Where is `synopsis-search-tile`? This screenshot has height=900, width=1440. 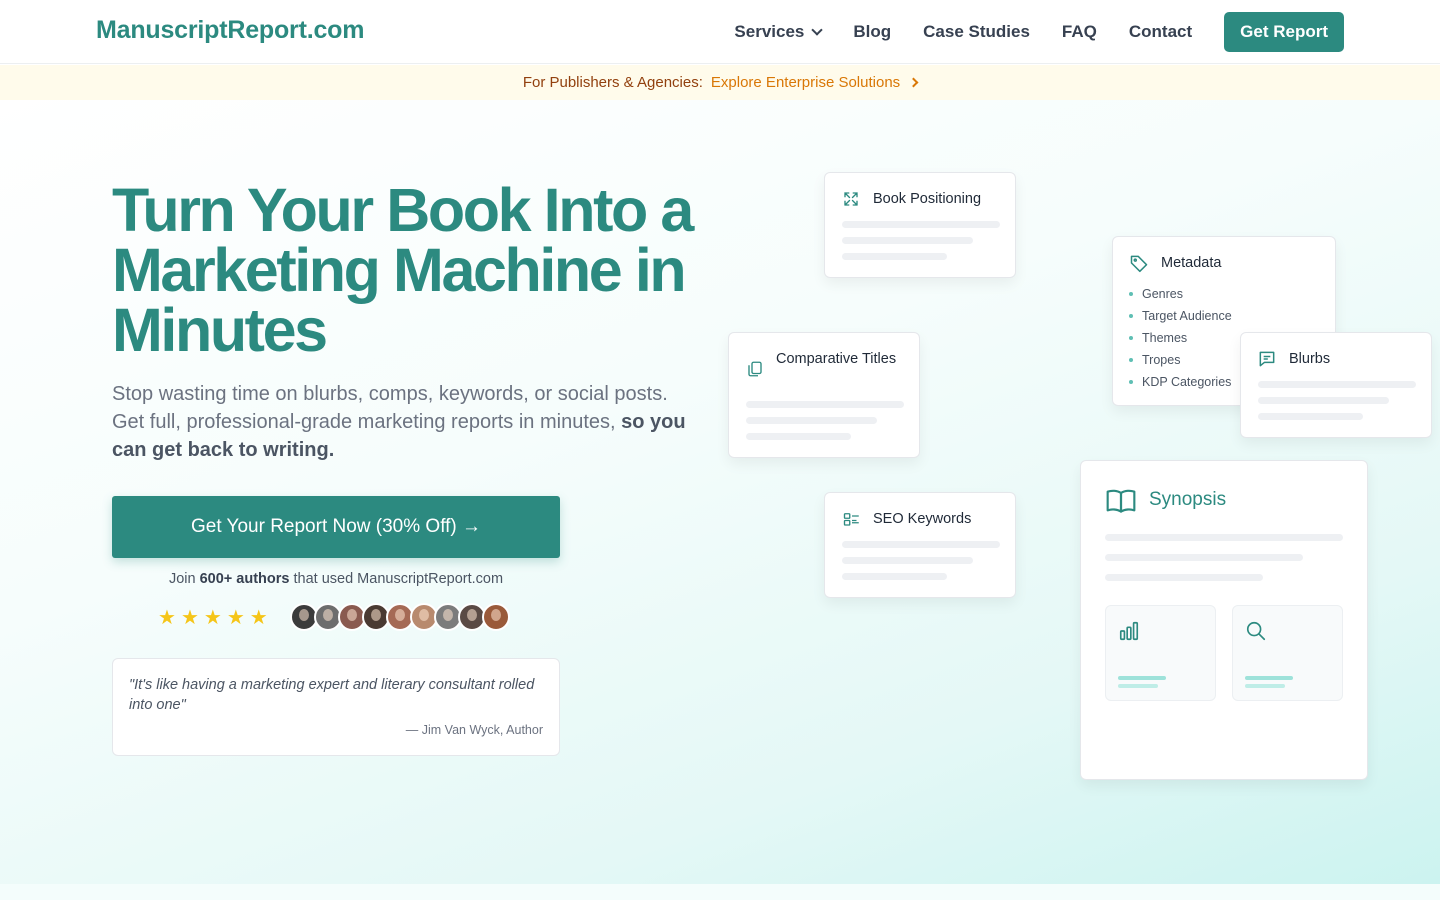 synopsis-search-tile is located at coordinates (1287, 653).